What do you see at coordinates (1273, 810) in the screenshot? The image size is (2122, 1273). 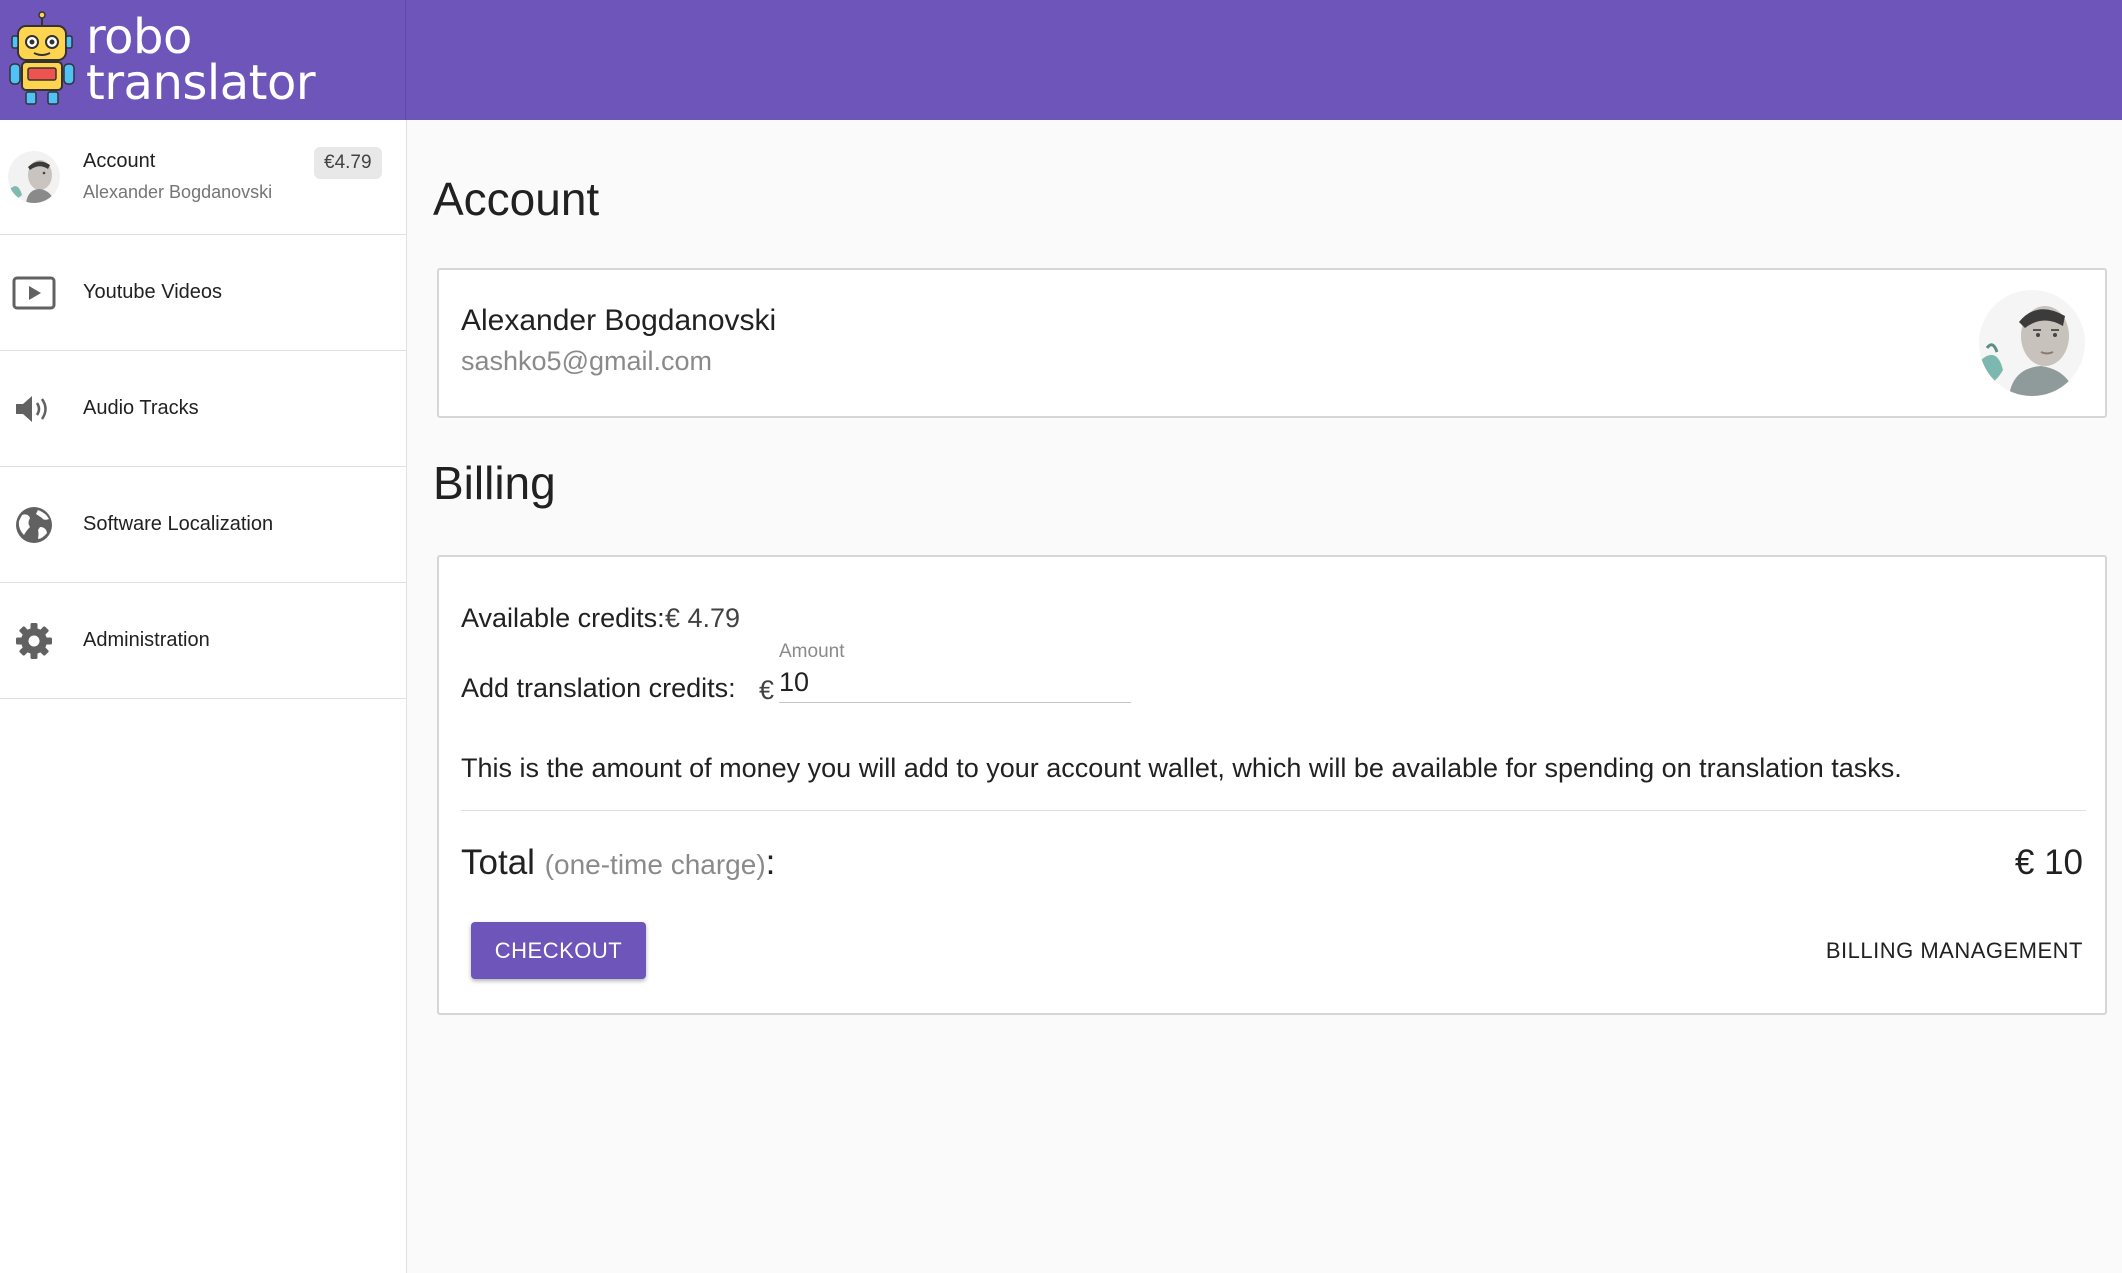 I see `divider` at bounding box center [1273, 810].